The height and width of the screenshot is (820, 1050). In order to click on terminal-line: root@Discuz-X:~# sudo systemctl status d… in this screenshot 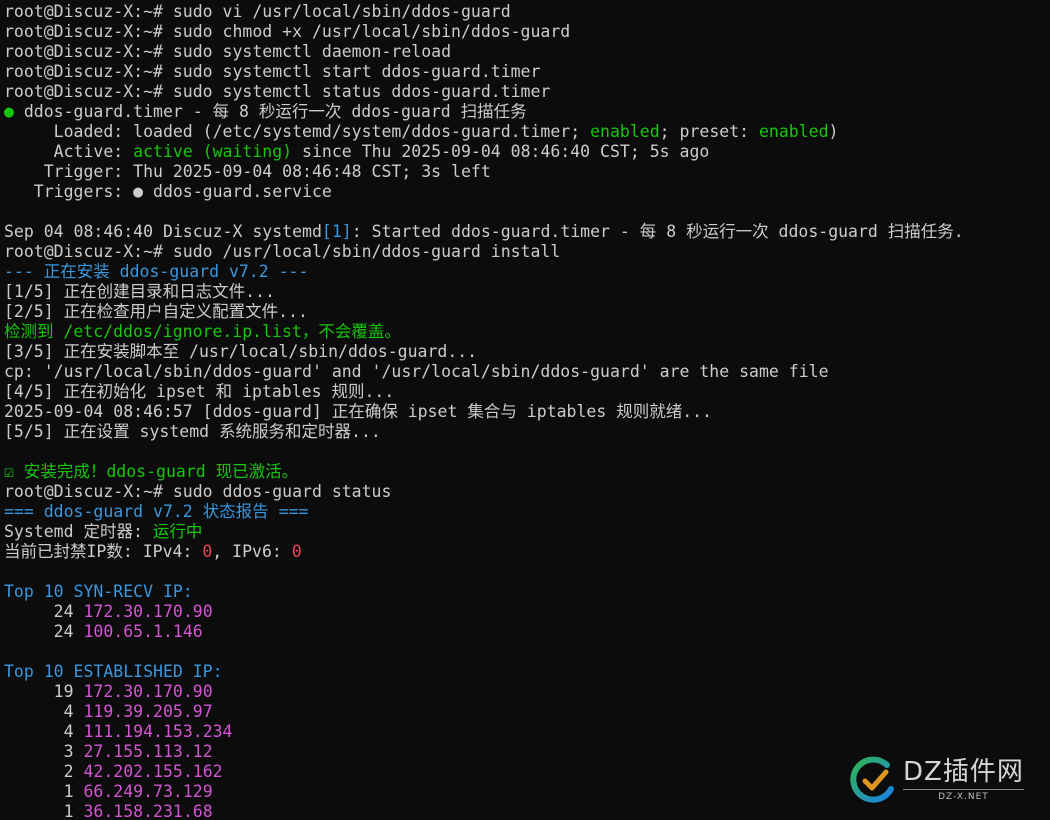, I will do `click(527, 92)`.